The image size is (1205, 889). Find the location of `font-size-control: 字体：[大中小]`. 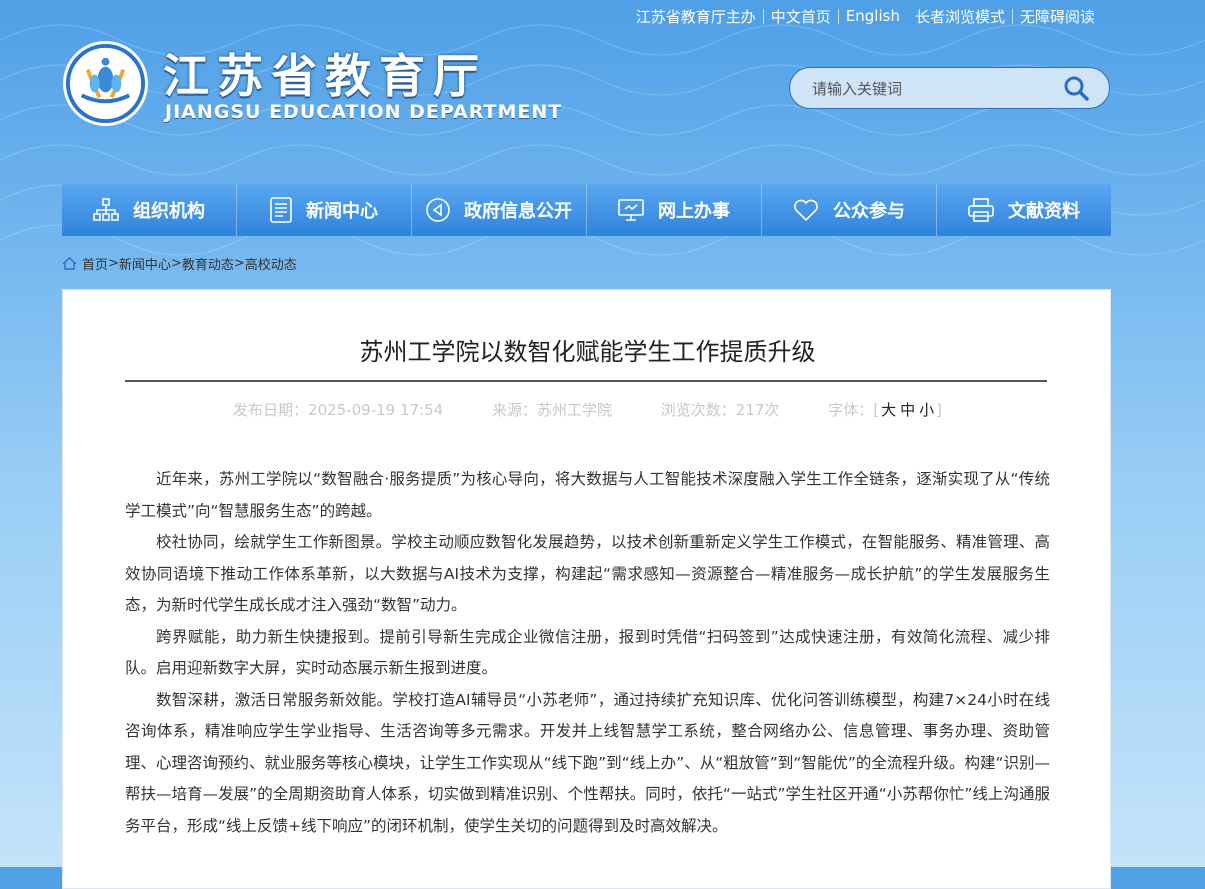

font-size-control: 字体：[大中小] is located at coordinates (885, 410).